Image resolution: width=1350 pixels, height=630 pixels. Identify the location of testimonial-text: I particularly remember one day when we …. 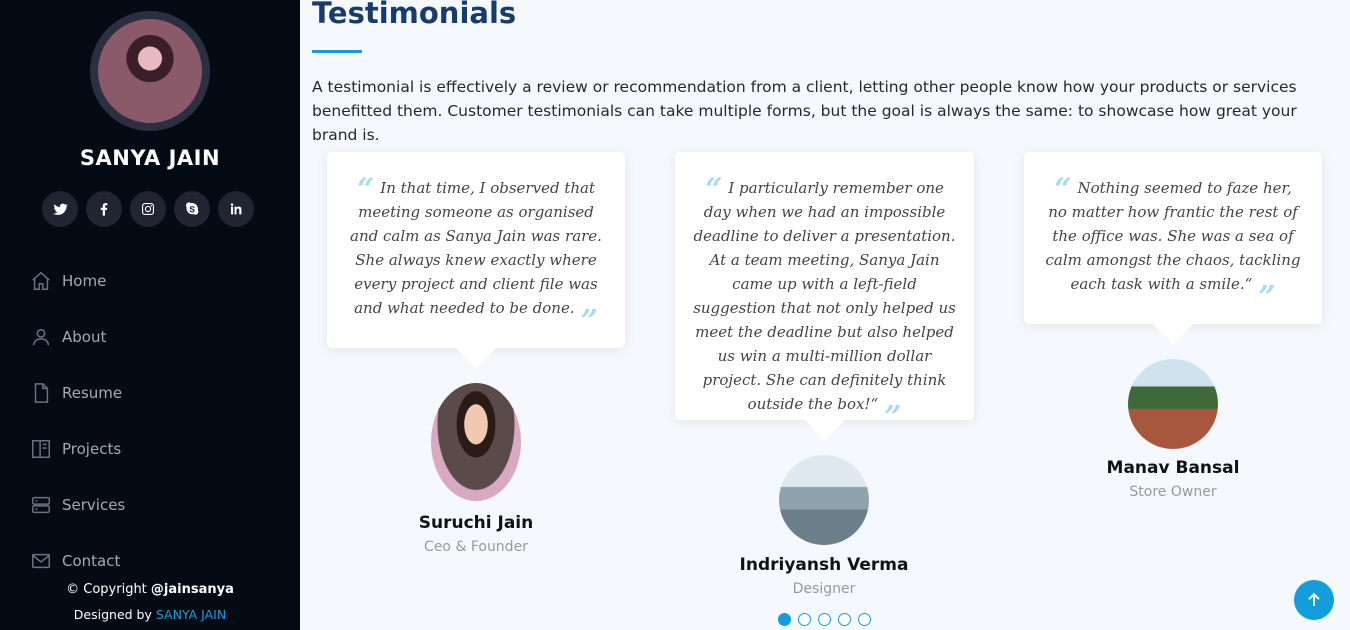
(824, 296).